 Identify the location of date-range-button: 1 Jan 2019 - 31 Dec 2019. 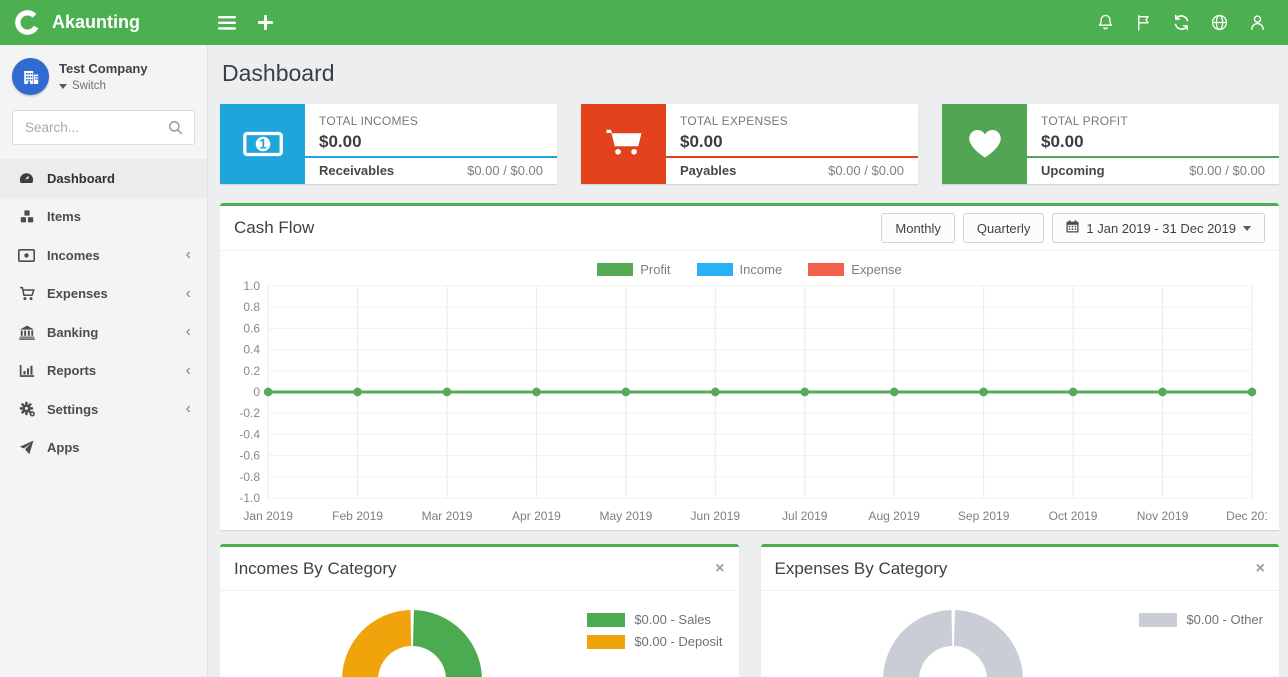
(1158, 228).